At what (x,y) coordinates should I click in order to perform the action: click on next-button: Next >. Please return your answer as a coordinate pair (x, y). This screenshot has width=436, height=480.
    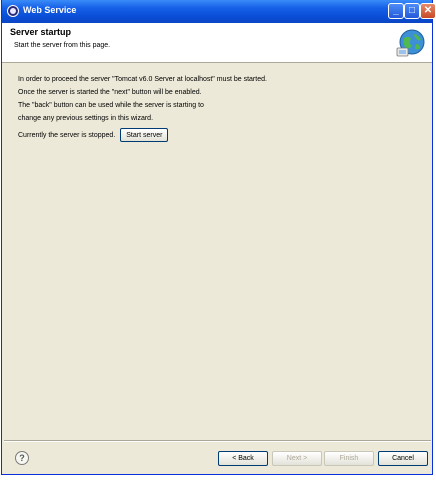
    Looking at the image, I should click on (297, 458).